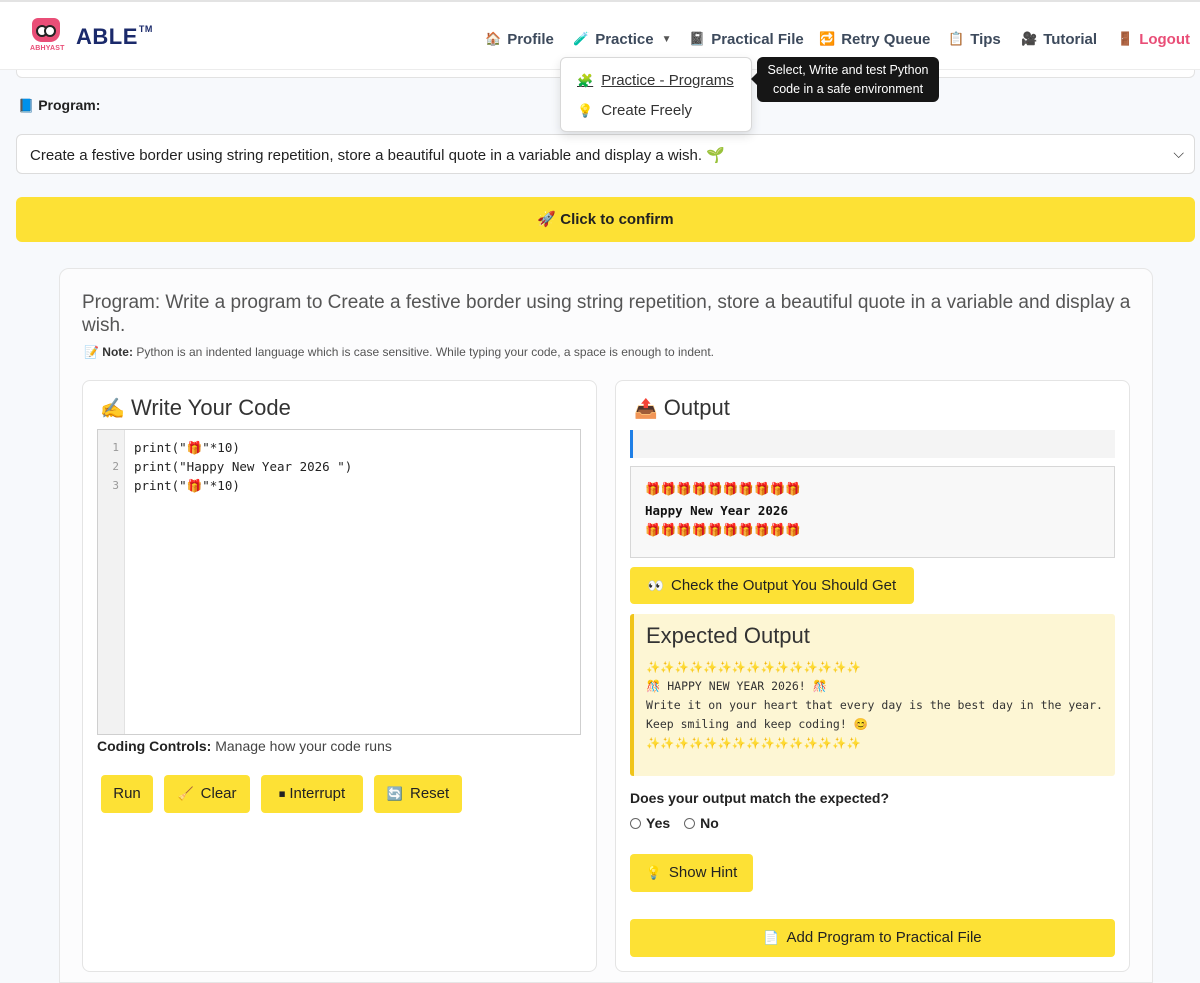  What do you see at coordinates (26, 105) in the screenshot?
I see `blue-book-icon: 📘` at bounding box center [26, 105].